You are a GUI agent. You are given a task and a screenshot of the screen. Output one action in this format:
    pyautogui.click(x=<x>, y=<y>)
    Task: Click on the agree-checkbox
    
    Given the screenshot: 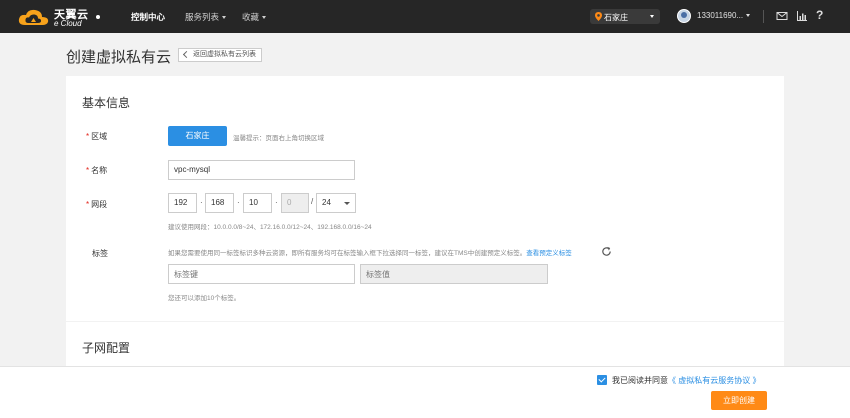 What is the action you would take?
    pyautogui.click(x=602, y=380)
    